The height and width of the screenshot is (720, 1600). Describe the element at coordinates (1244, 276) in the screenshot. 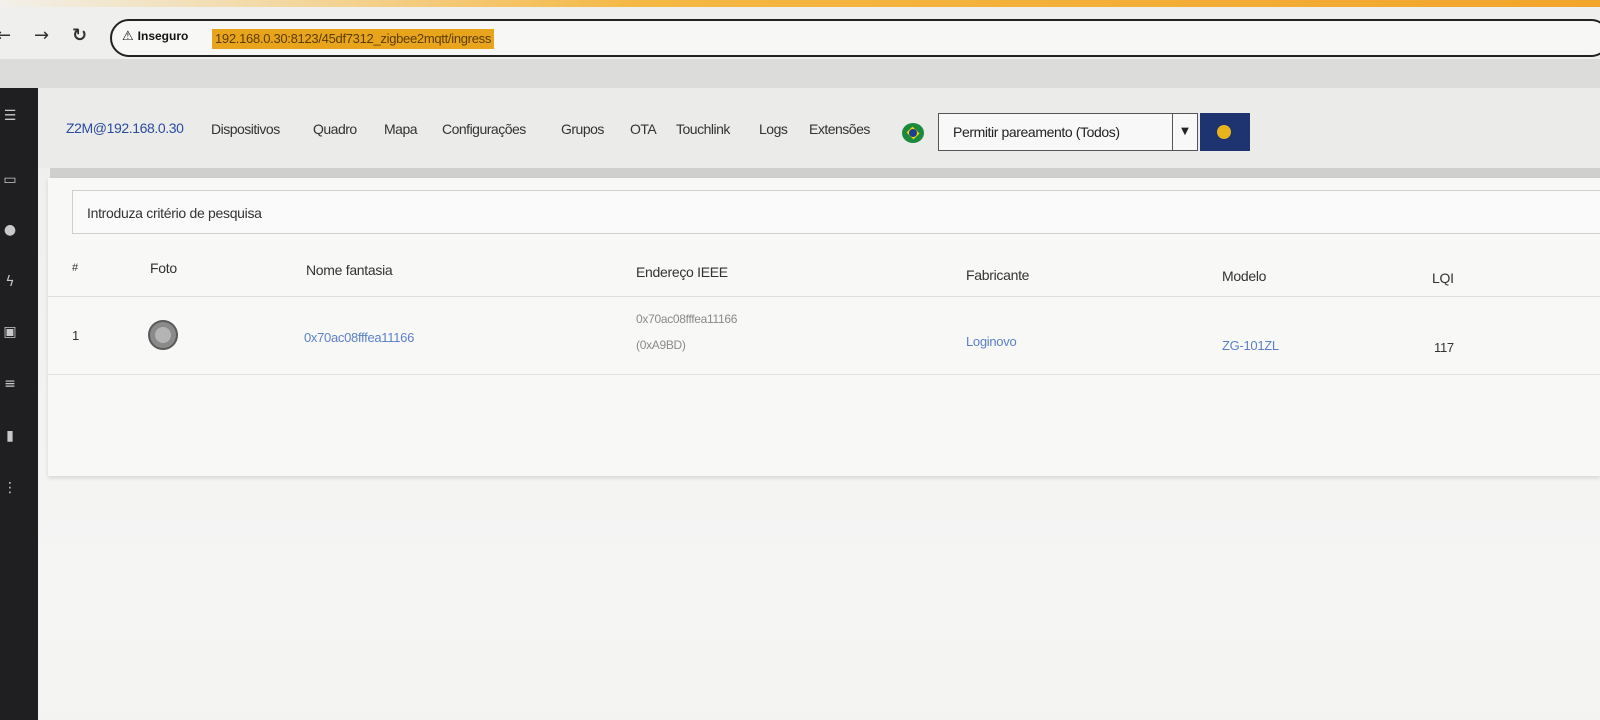

I see `header-model: Modelo` at that location.